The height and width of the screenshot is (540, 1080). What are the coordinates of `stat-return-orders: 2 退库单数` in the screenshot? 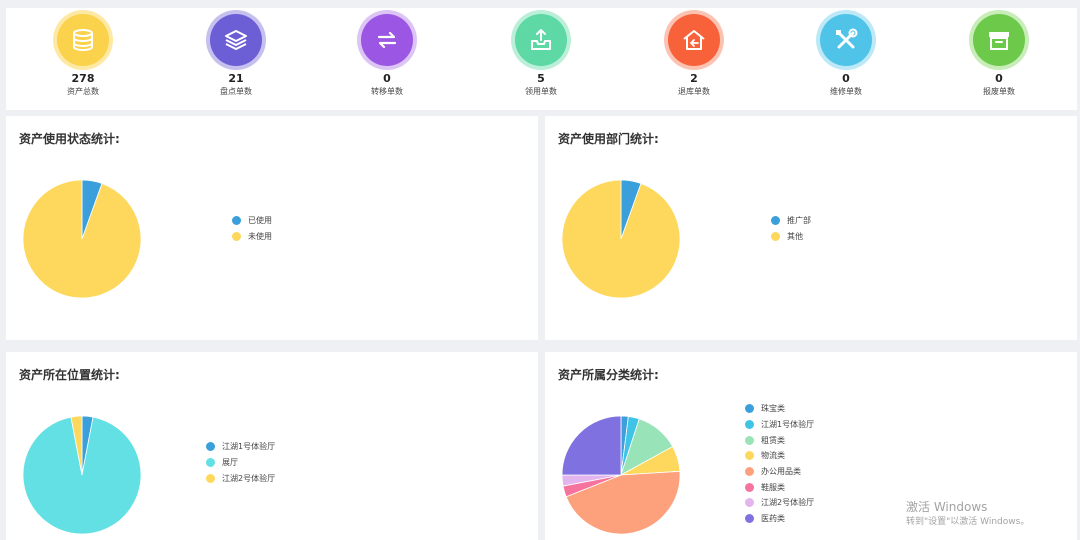 It's located at (694, 59).